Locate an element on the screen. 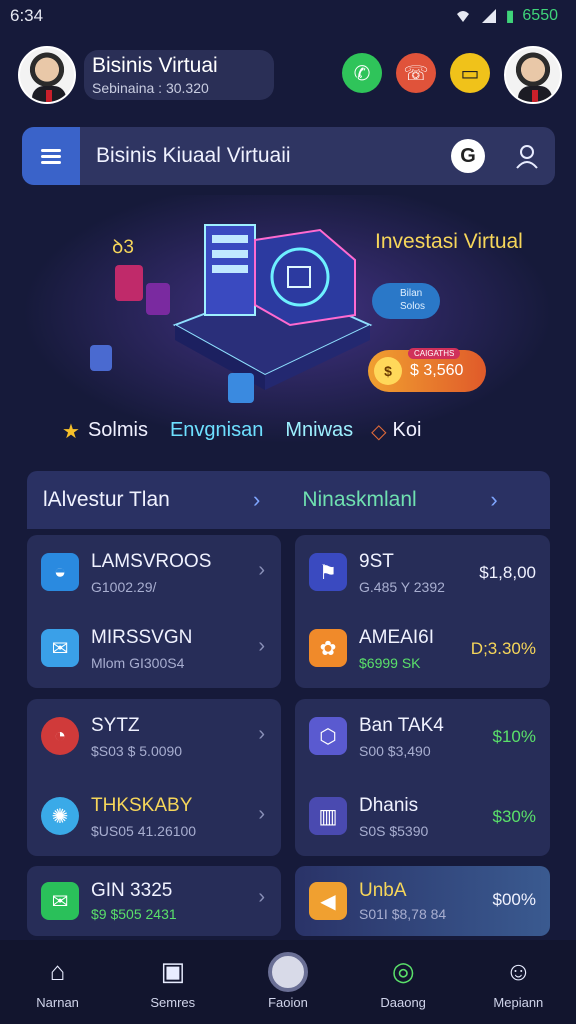 The width and height of the screenshot is (576, 1024). hero-title: Investasi Virtual is located at coordinates (449, 241).